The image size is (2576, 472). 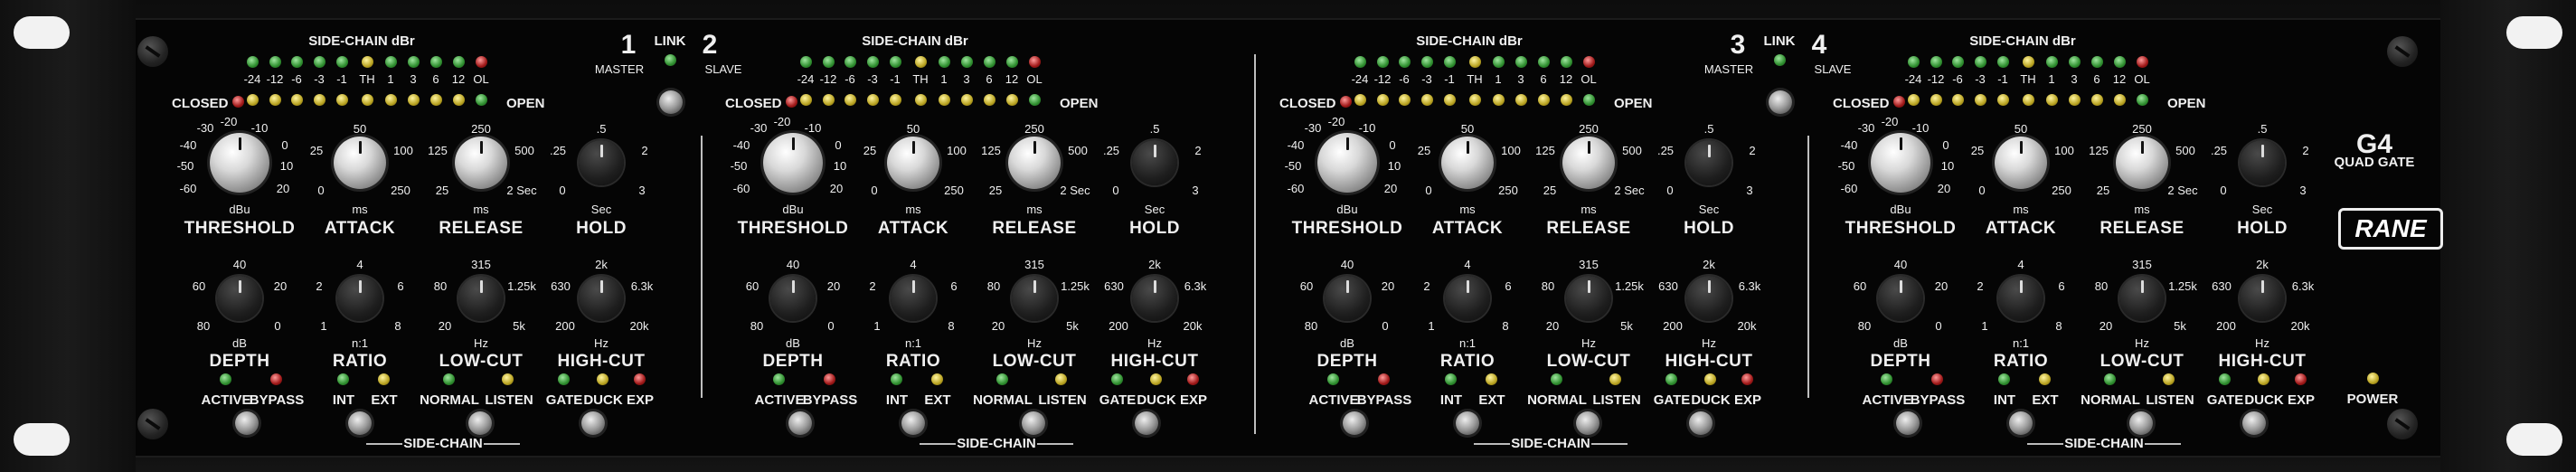 I want to click on attack-scale-label: 25, so click(x=316, y=150).